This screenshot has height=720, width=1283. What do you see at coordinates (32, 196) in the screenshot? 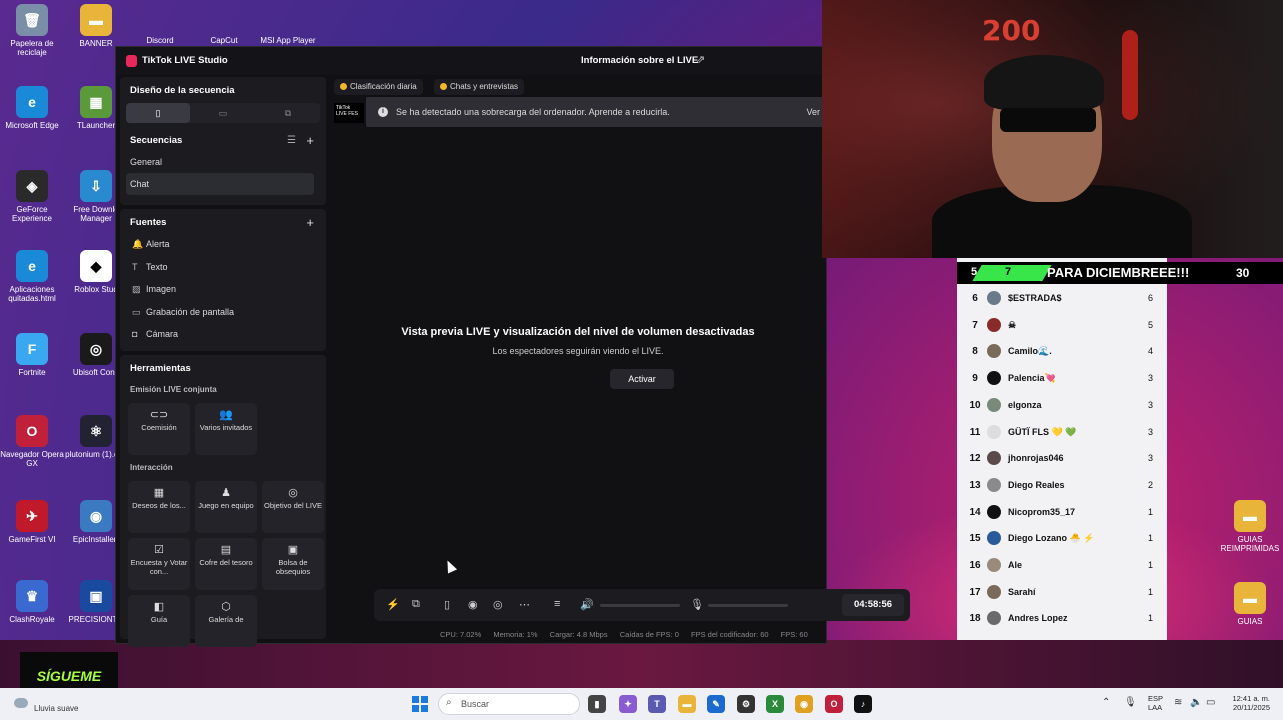
I see `desktop-icon: ◈ GeForce Experience` at bounding box center [32, 196].